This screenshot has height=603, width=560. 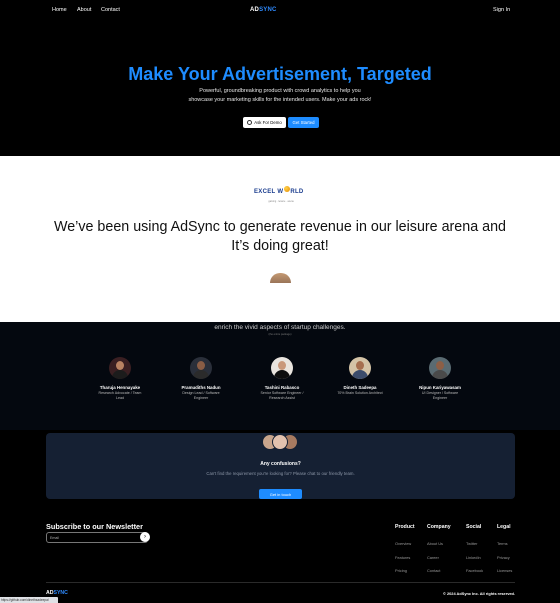 What do you see at coordinates (280, 74) in the screenshot?
I see `hero-title: Make Your Advertisement, Targeted` at bounding box center [280, 74].